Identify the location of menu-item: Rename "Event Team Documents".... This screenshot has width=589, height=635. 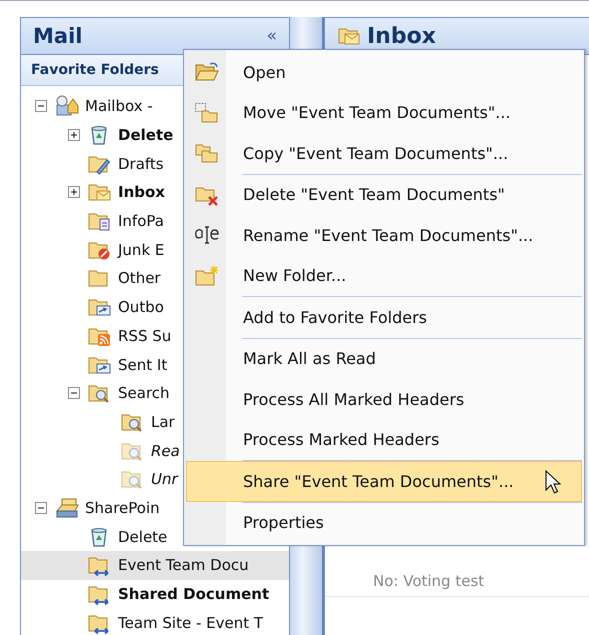
(384, 235).